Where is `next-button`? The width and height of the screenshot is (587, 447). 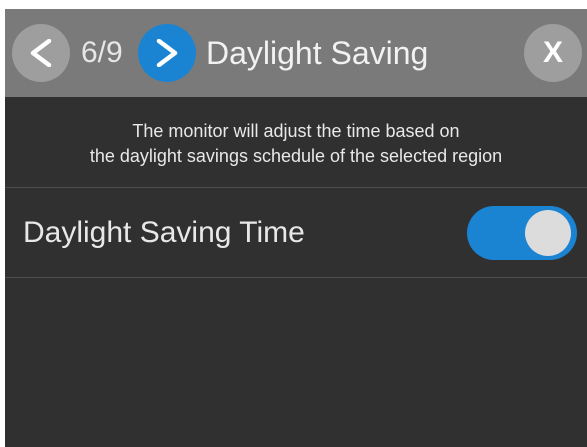 next-button is located at coordinates (167, 53).